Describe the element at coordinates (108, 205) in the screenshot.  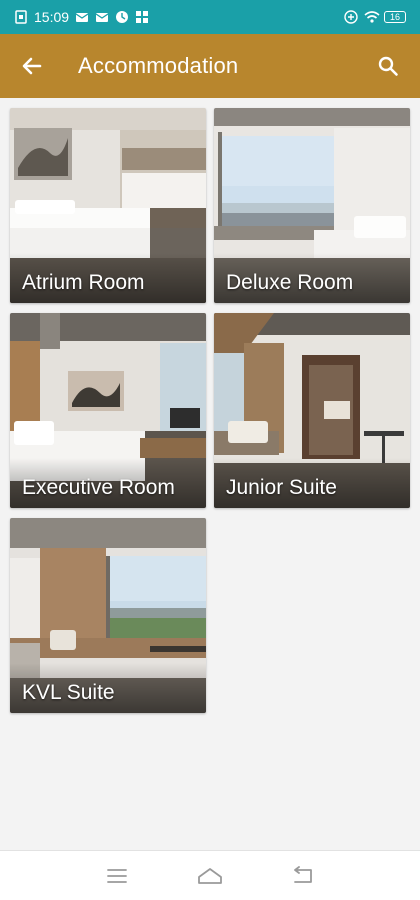
I see `room-card-atrium: Atrium Room` at that location.